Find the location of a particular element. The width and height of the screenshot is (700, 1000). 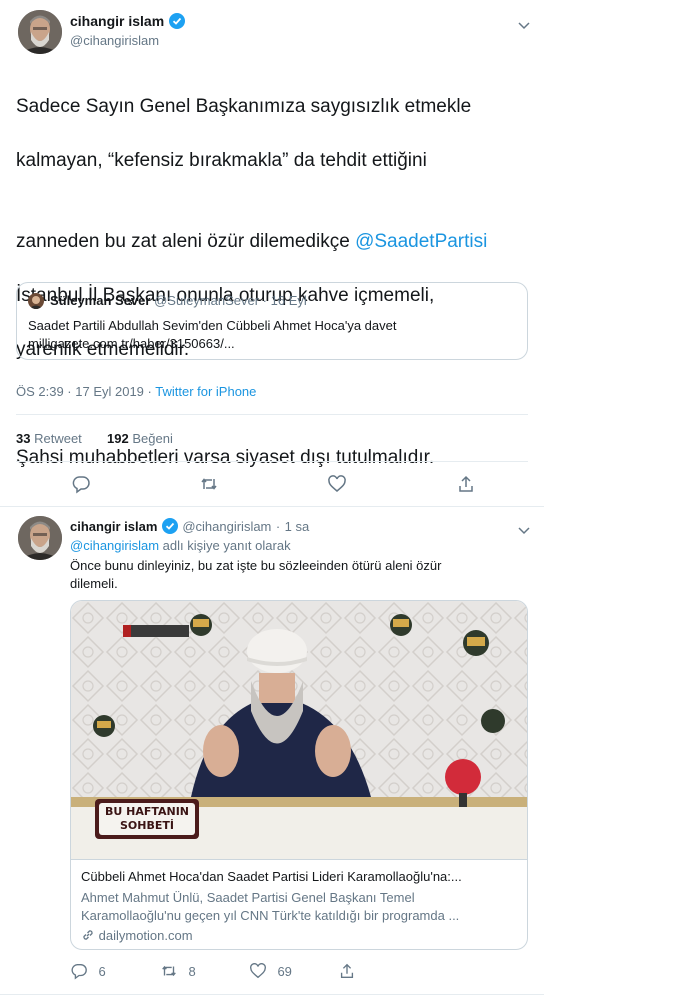

reply-context: @cihangirislam adlı kişiye yanıt olarak is located at coordinates (180, 546).